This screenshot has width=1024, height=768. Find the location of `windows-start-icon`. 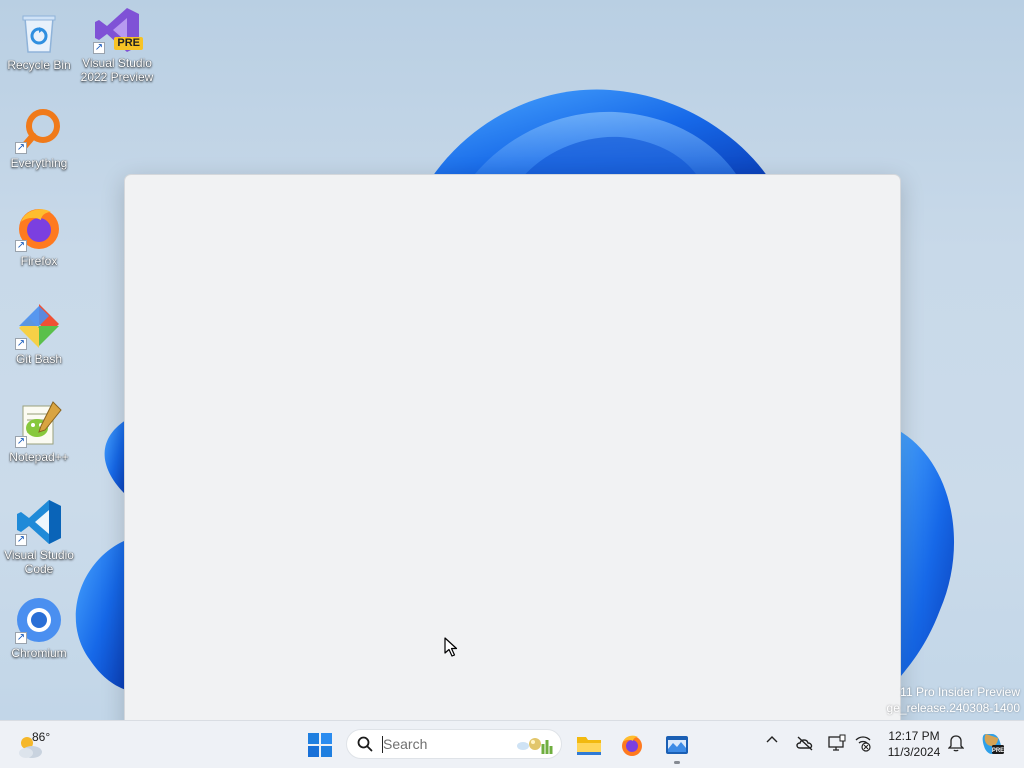

windows-start-icon is located at coordinates (320, 745).